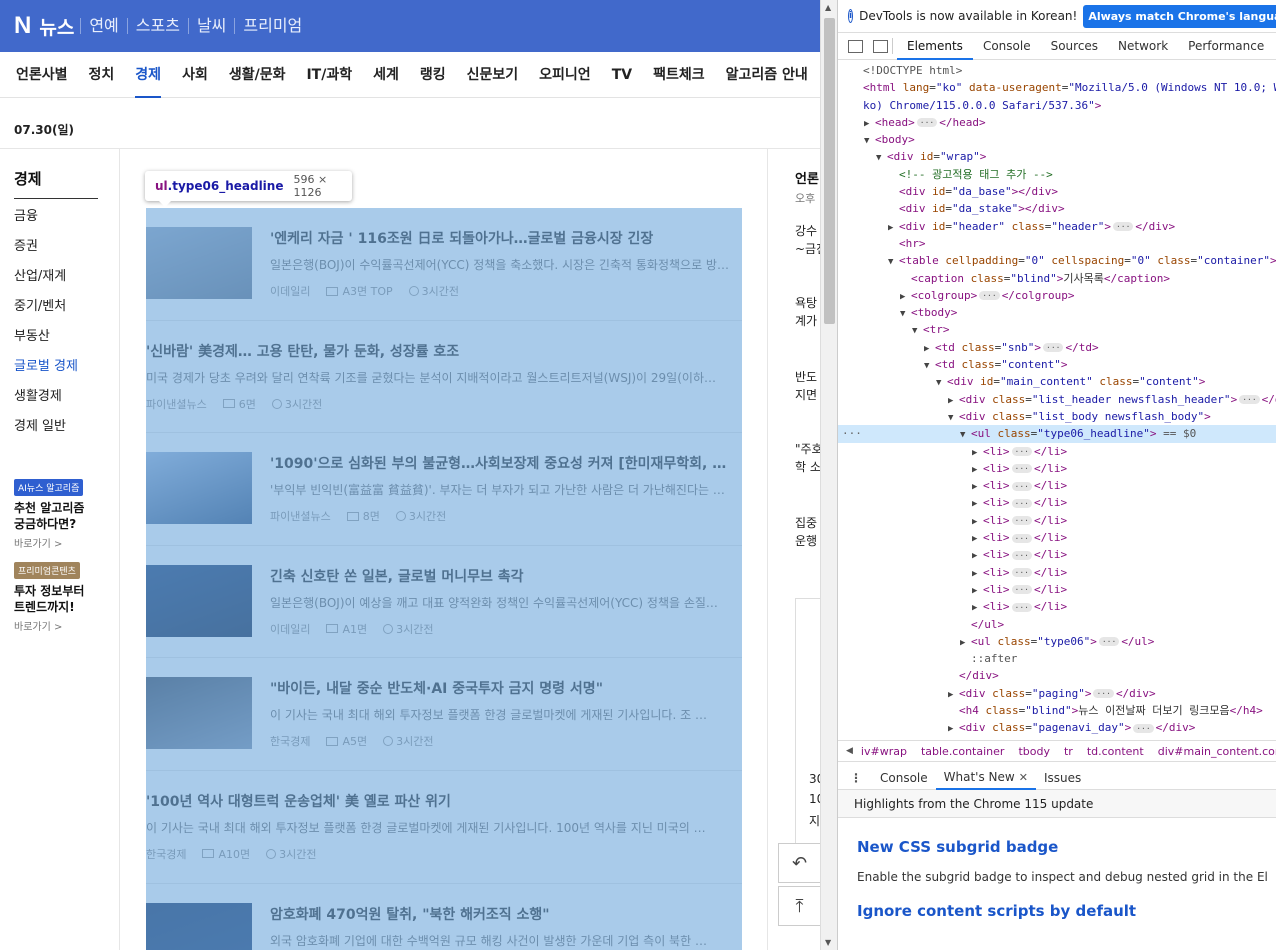 This screenshot has width=1276, height=950. What do you see at coordinates (806, 376) in the screenshot?
I see `right-snippet: 반도` at bounding box center [806, 376].